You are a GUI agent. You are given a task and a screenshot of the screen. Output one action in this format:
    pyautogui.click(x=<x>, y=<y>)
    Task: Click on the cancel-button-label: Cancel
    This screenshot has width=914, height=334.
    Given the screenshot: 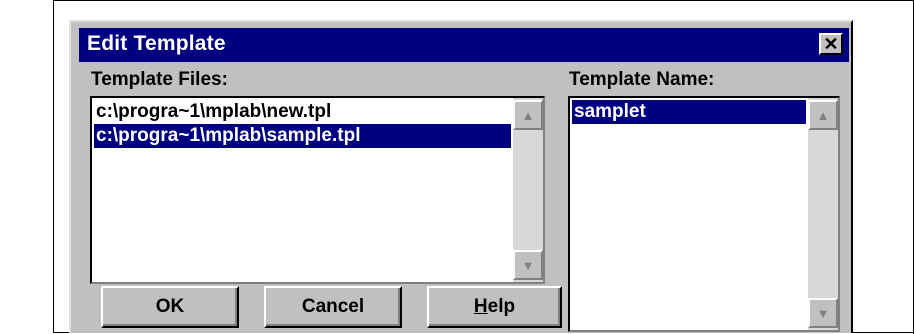 What is the action you would take?
    pyautogui.click(x=333, y=306)
    